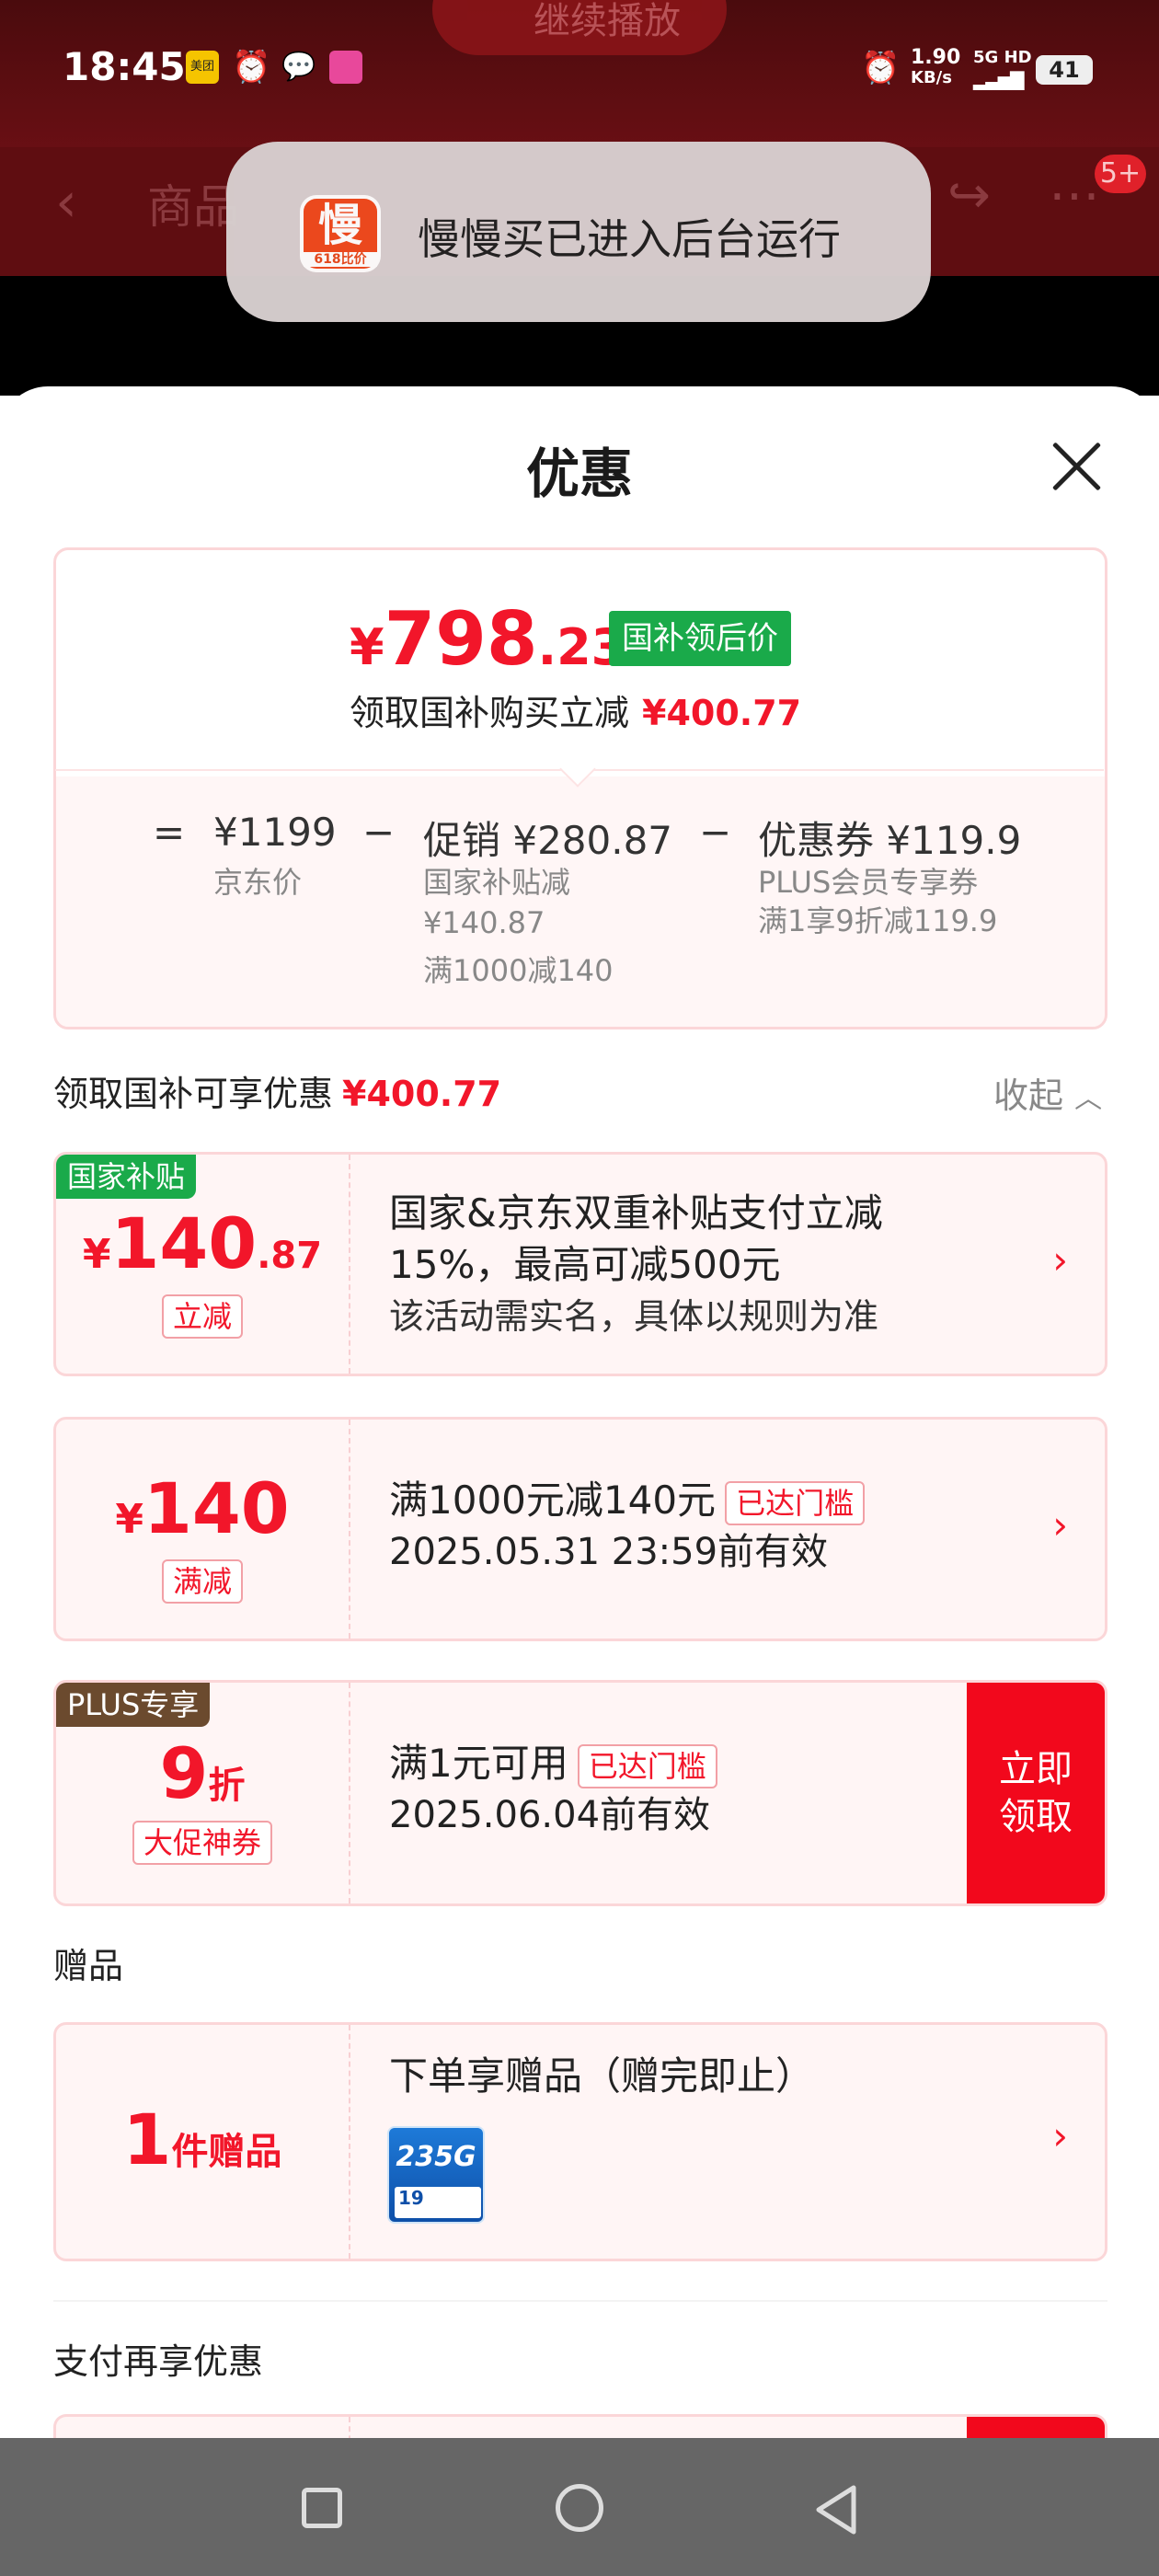  What do you see at coordinates (629, 239) in the screenshot?
I see `toast-text: 慢慢买已进入后台运行` at bounding box center [629, 239].